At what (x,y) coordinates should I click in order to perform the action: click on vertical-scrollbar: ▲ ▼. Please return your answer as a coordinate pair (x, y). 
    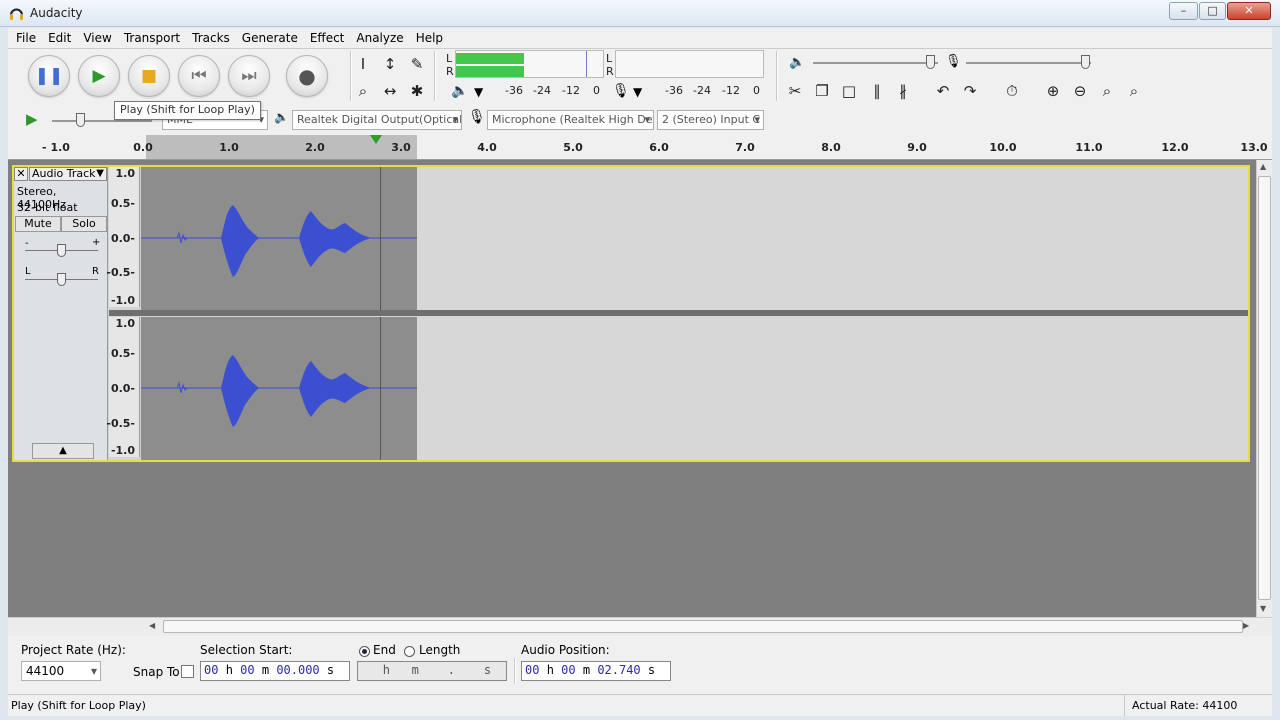
    Looking at the image, I should click on (1264, 388).